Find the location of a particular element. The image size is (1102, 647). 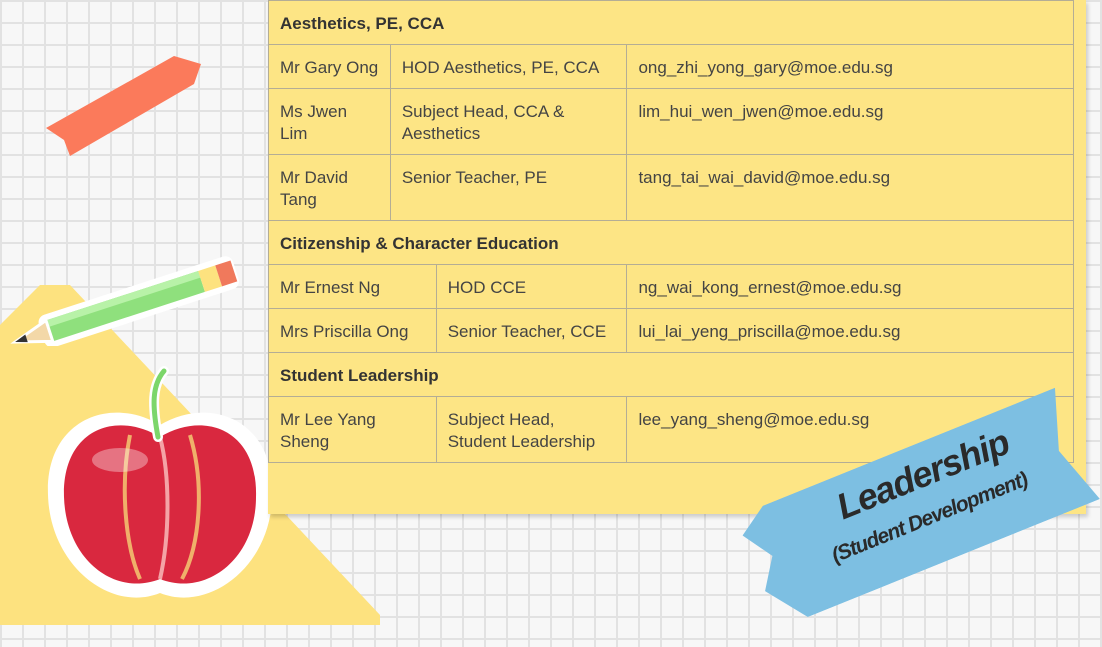

staff-name: Mr David Tang is located at coordinates (329, 187).